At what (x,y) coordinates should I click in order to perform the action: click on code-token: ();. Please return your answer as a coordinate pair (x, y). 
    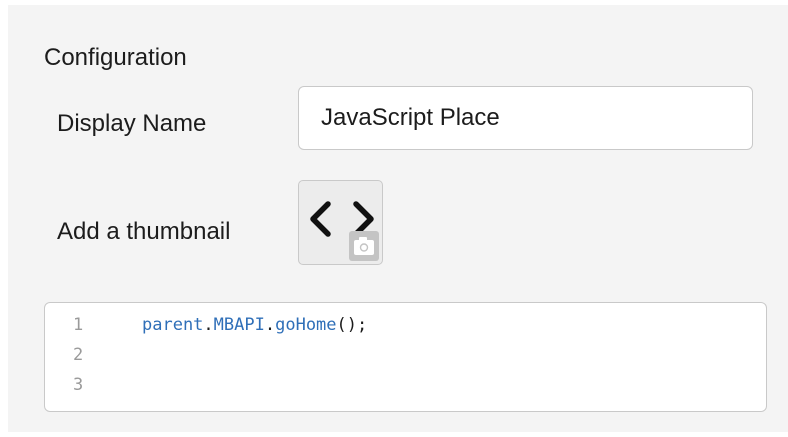
    Looking at the image, I should click on (352, 325).